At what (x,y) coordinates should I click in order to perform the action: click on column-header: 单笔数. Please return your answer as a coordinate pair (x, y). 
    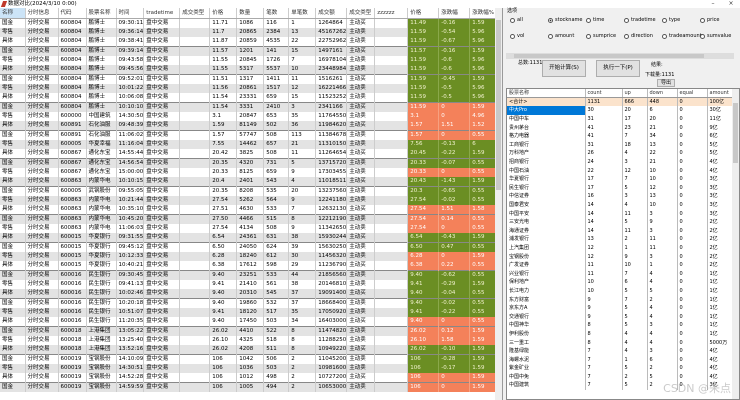
    Looking at the image, I should click on (302, 13).